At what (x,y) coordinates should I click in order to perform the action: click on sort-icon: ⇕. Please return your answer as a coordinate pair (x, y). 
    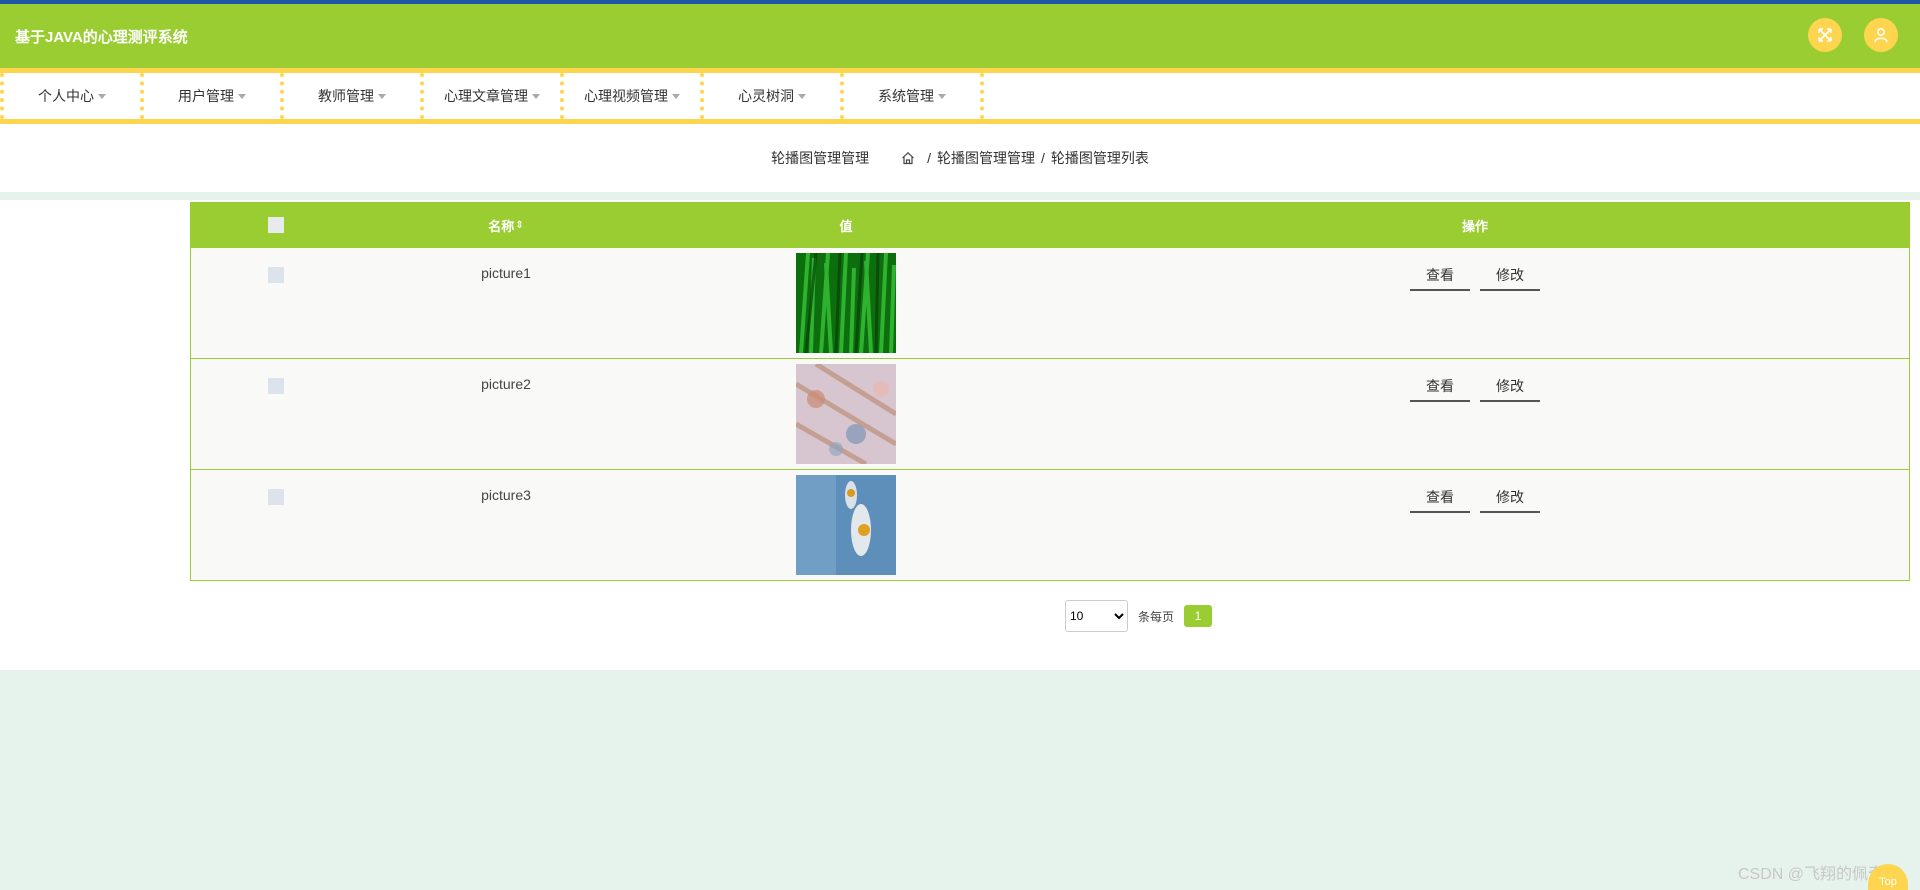
    Looking at the image, I should click on (519, 225).